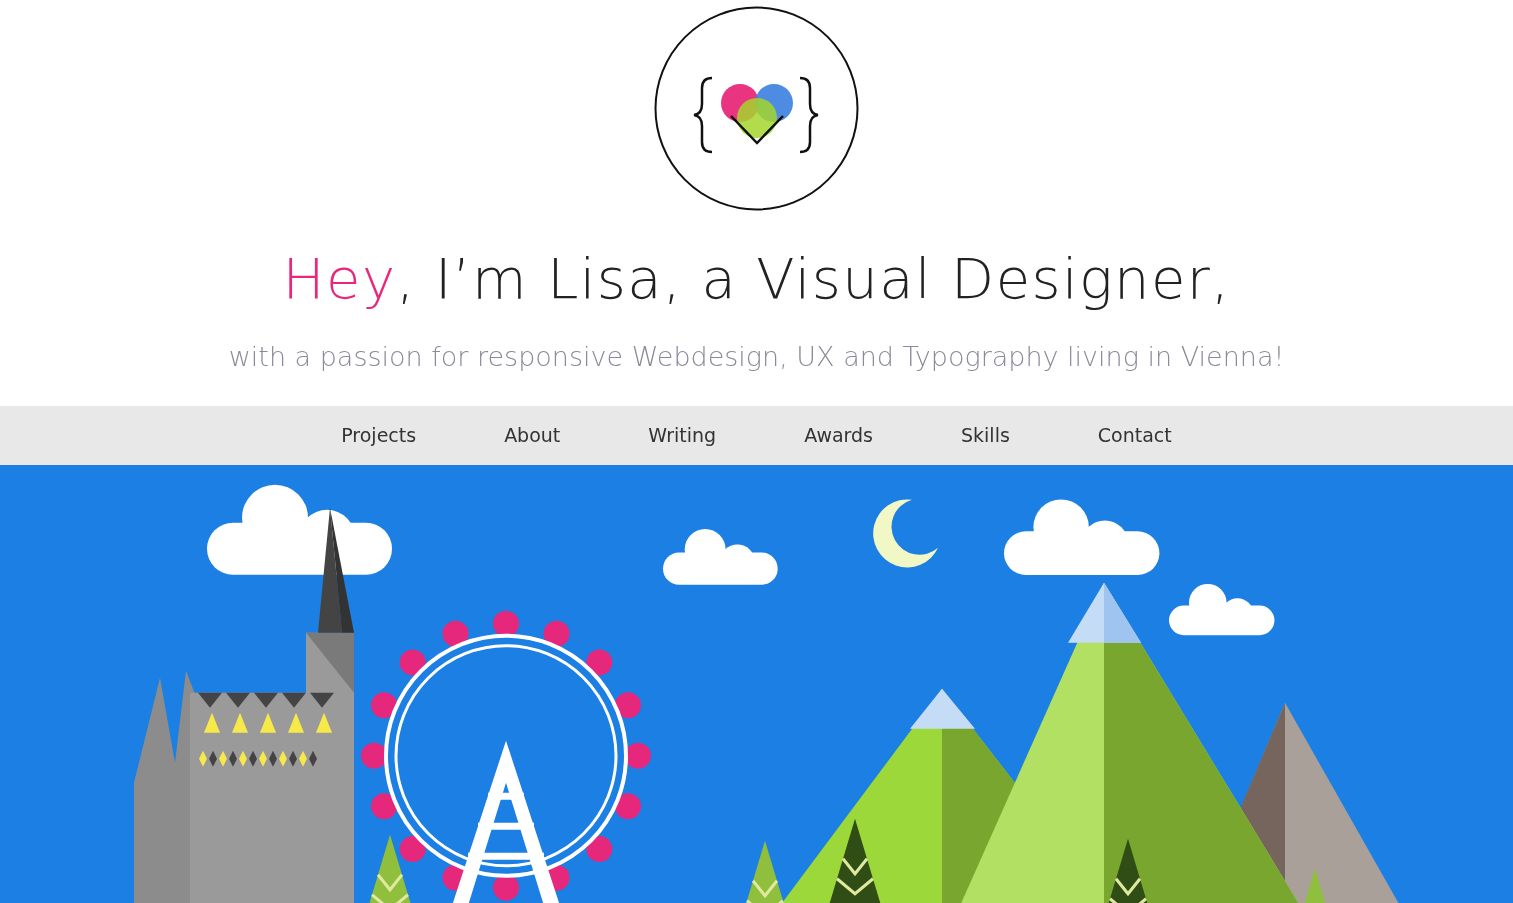  Describe the element at coordinates (756, 357) in the screenshot. I see `tagline: with a passion for responsive Webdesign, UX and Typography living in Vienna!` at that location.